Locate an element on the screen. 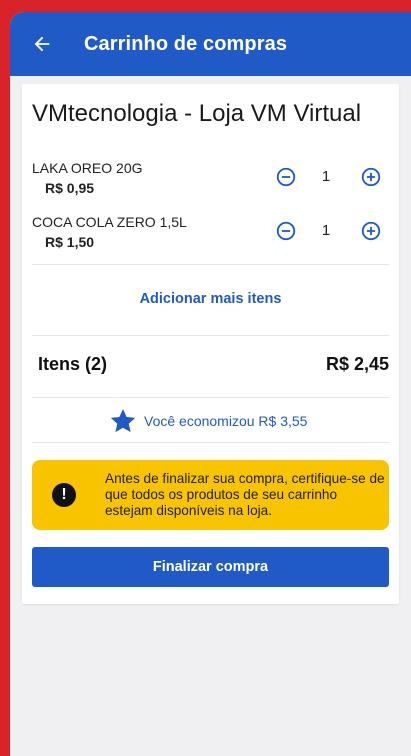 The height and width of the screenshot is (756, 411). store-name: VMtecnologia - Loja VM Virtual is located at coordinates (197, 113).